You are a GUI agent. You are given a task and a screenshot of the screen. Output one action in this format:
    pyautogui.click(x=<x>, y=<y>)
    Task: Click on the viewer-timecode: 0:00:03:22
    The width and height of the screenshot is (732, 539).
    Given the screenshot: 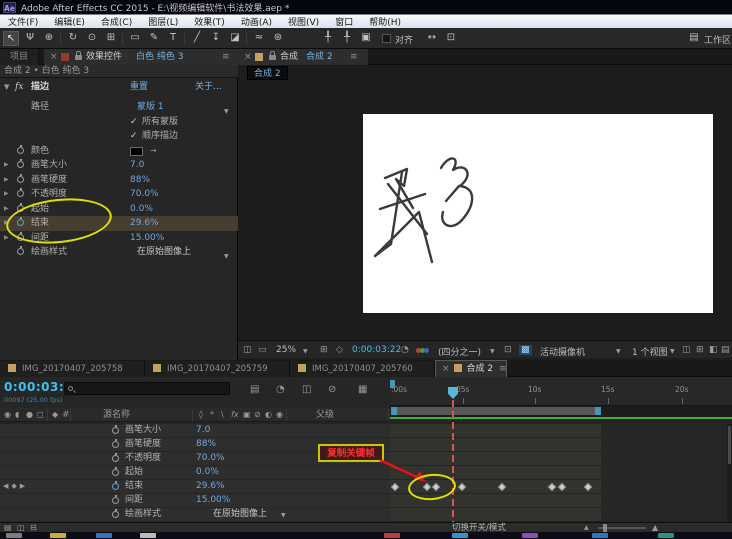 What is the action you would take?
    pyautogui.click(x=376, y=350)
    